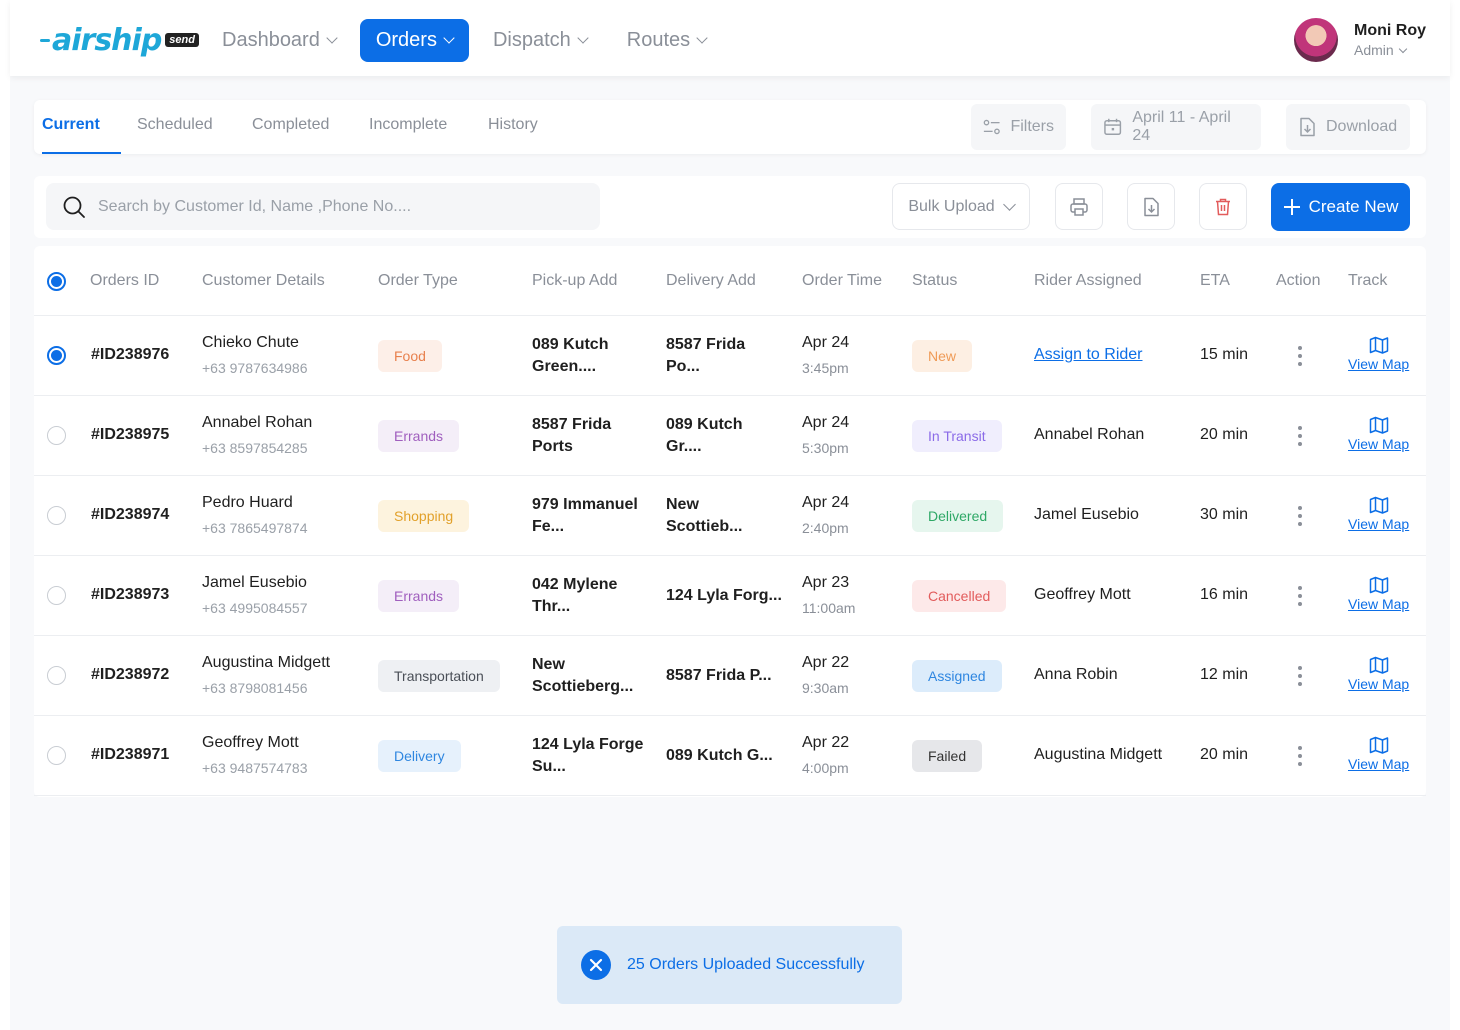 The image size is (1460, 1030). I want to click on pickup-address: 8587 Frida Ports, so click(571, 436).